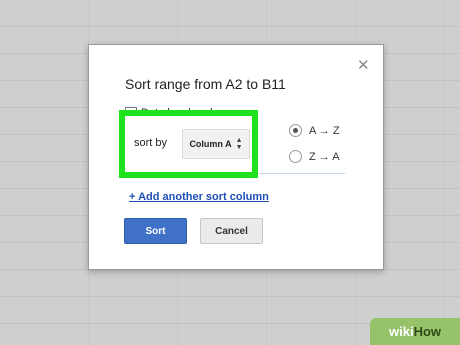  Describe the element at coordinates (199, 197) in the screenshot. I see `add-sort-column-link: + Add another sort column` at that location.